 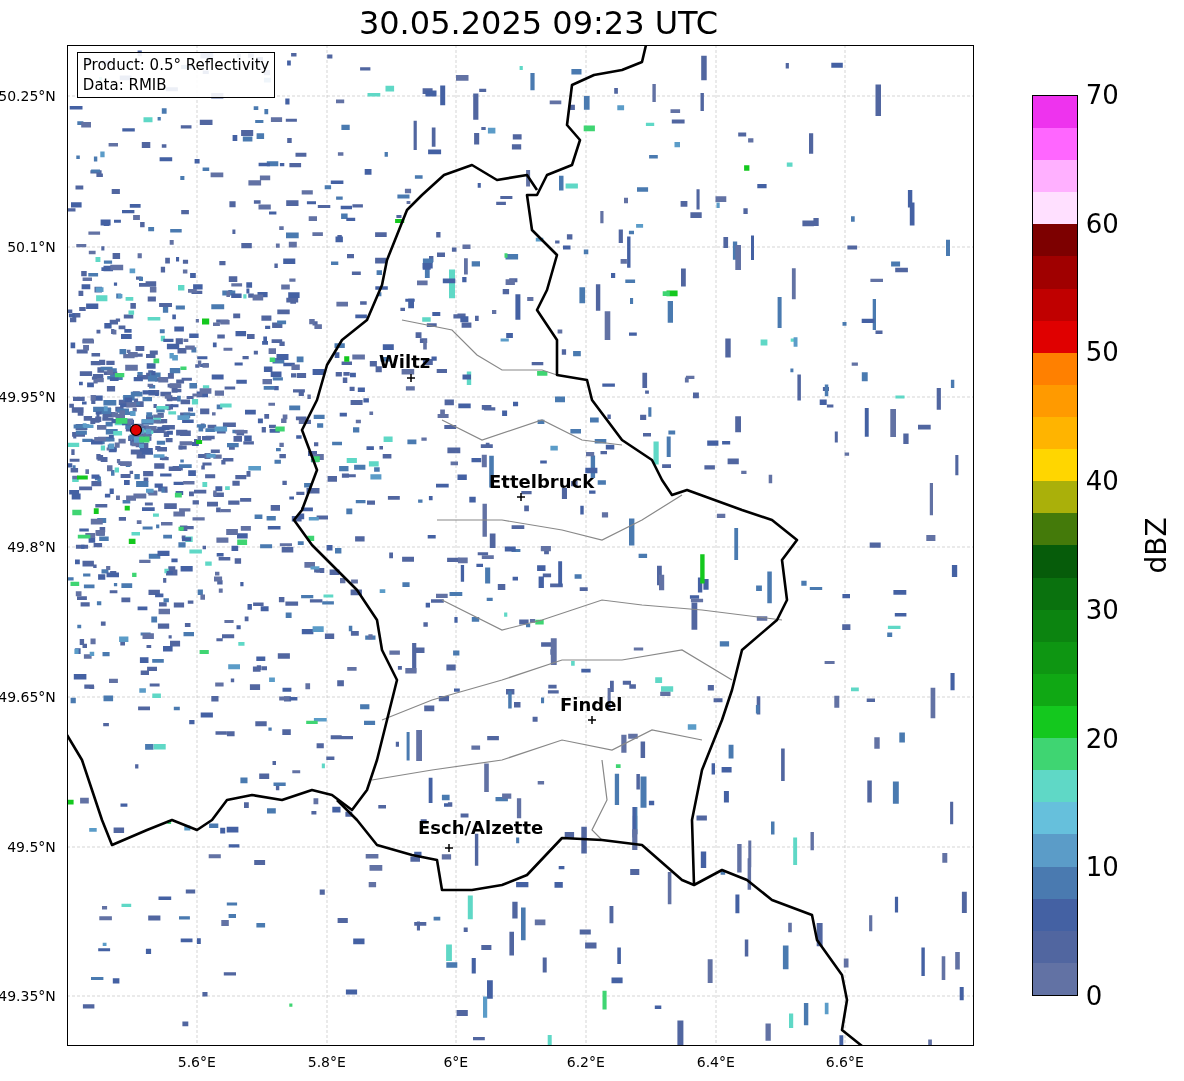 I want to click on longitude-label: 6.2°E, so click(x=585, y=1062).